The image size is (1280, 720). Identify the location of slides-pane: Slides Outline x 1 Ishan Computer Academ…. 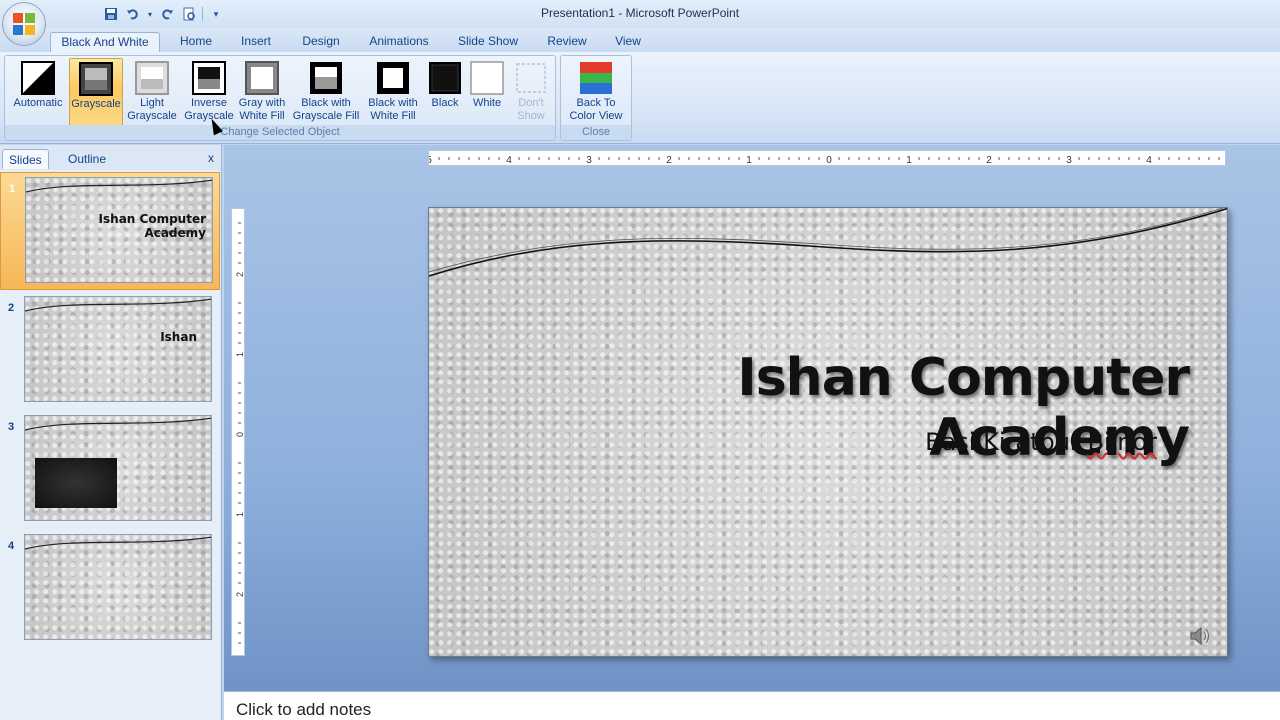
(111, 432).